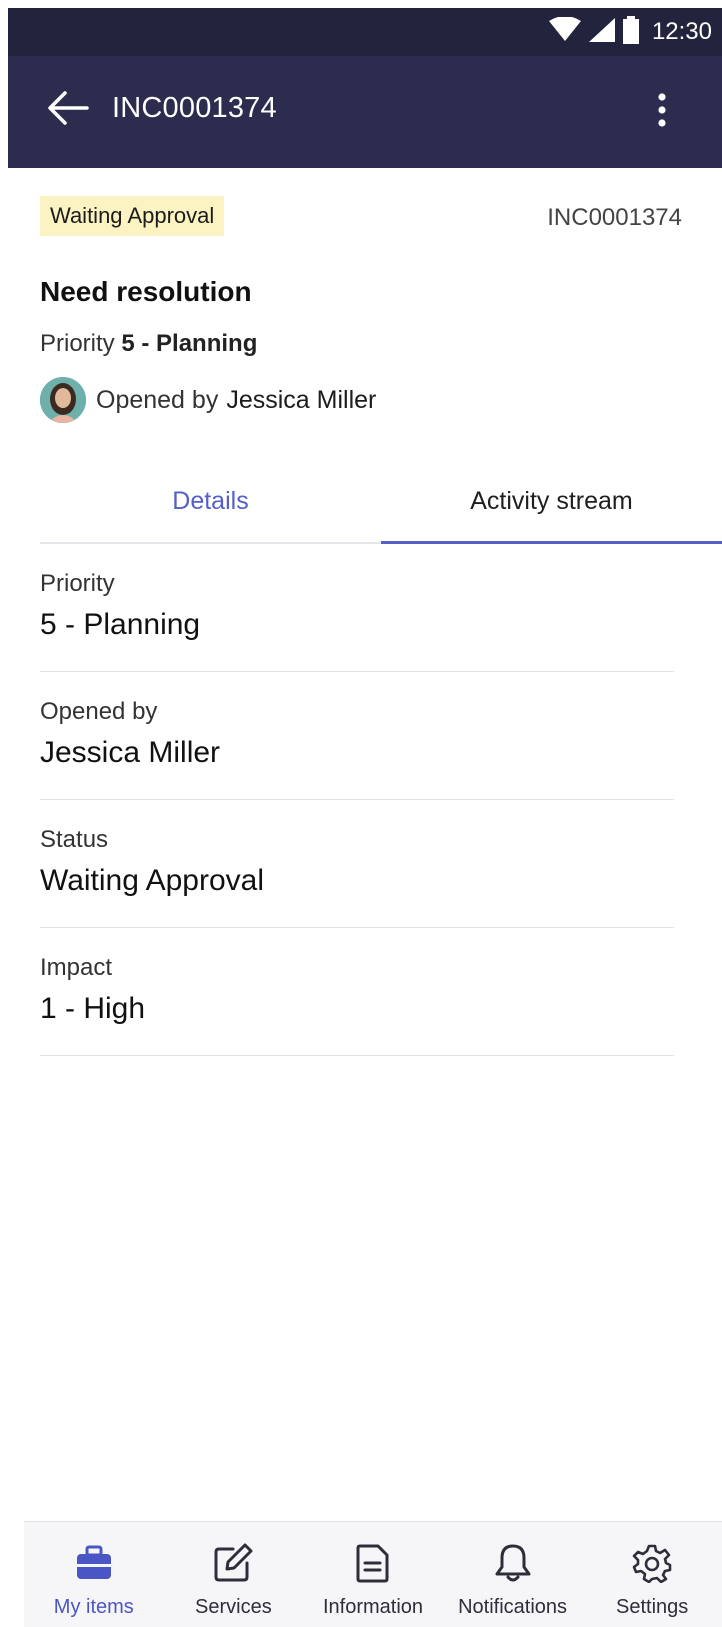  I want to click on opened-by-summary: Opened by Jessica Miller, so click(208, 400).